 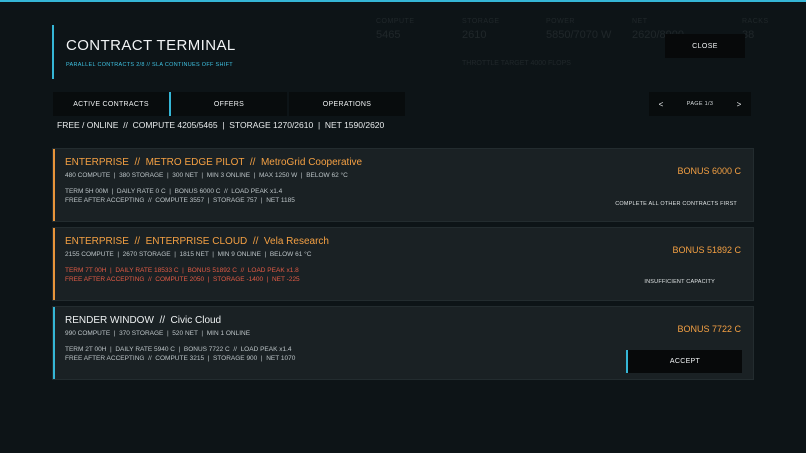 I want to click on bg-stat-label: RACKS, so click(x=755, y=21).